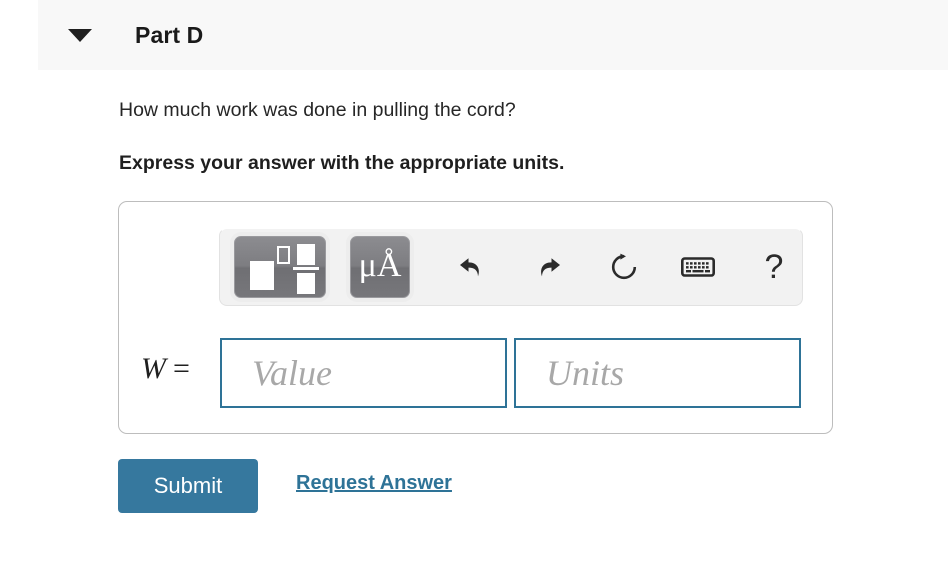 The height and width of the screenshot is (572, 948). What do you see at coordinates (374, 483) in the screenshot?
I see `request-answer-link: Request Answer` at bounding box center [374, 483].